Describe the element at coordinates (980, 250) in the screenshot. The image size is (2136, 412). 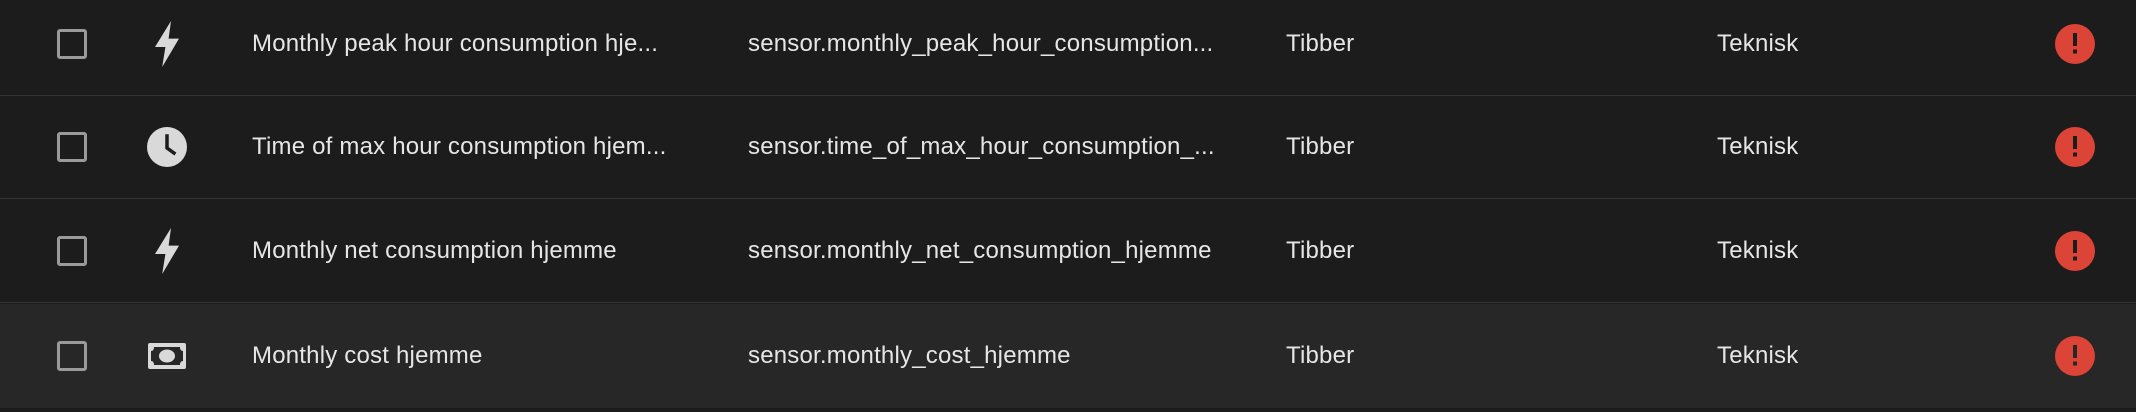
I see `entity-id: sensor.monthly_net_consumption_hjemme` at that location.